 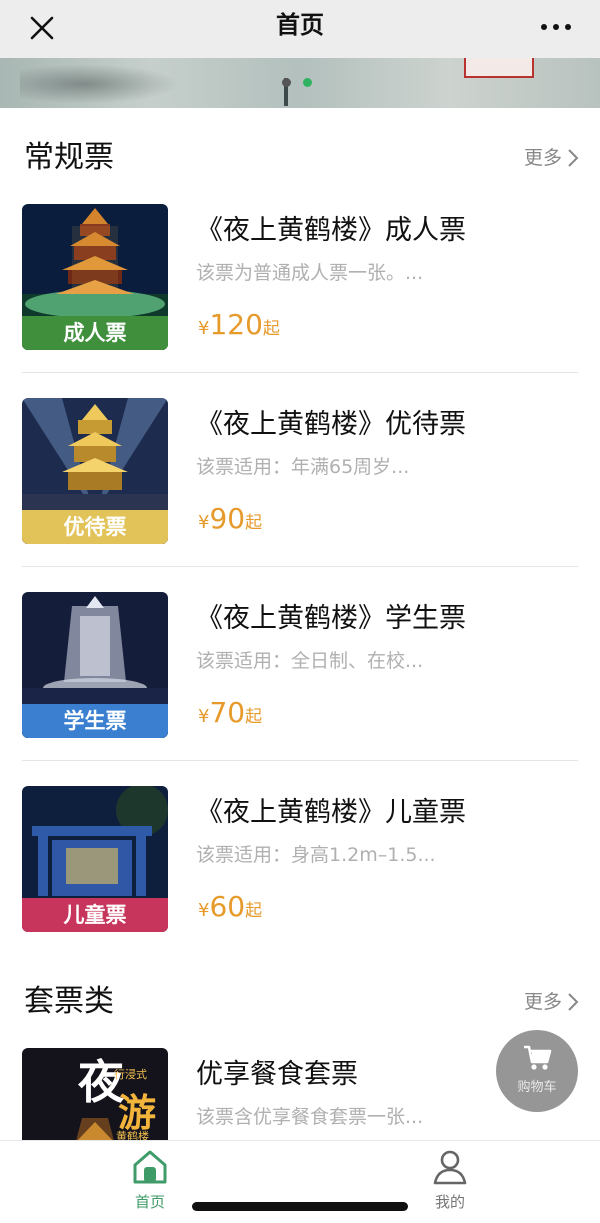 What do you see at coordinates (499, 68) in the screenshot?
I see `banner-seal-stamp` at bounding box center [499, 68].